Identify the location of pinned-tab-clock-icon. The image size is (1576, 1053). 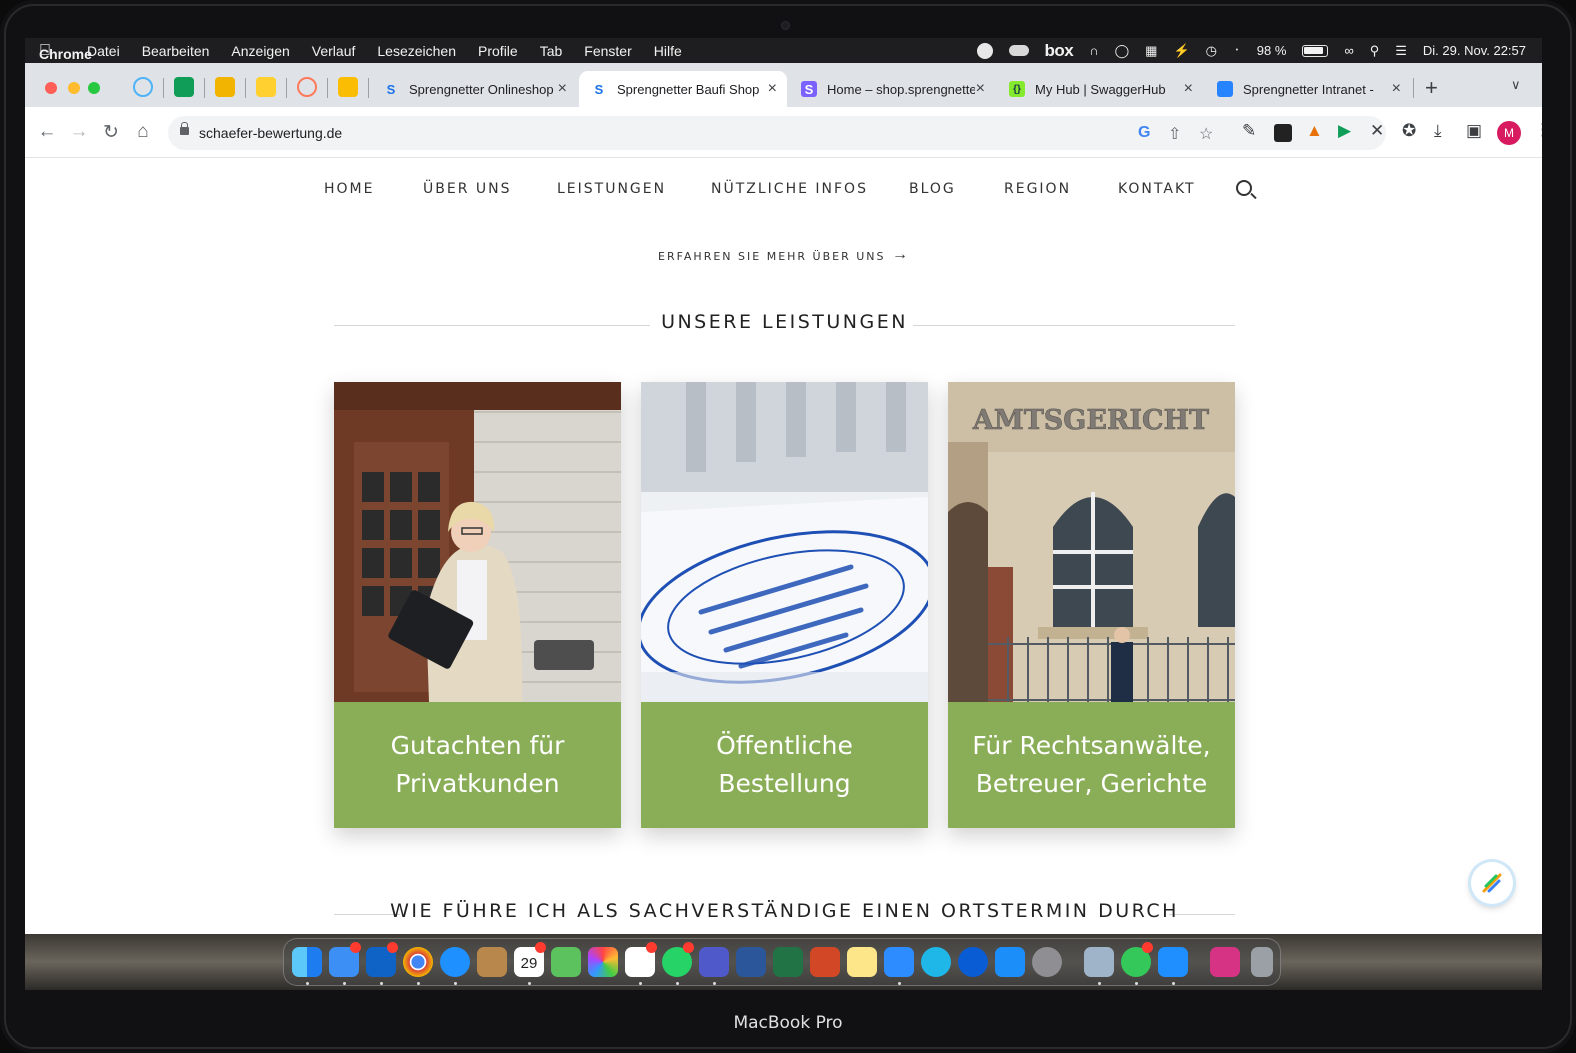
(143, 87).